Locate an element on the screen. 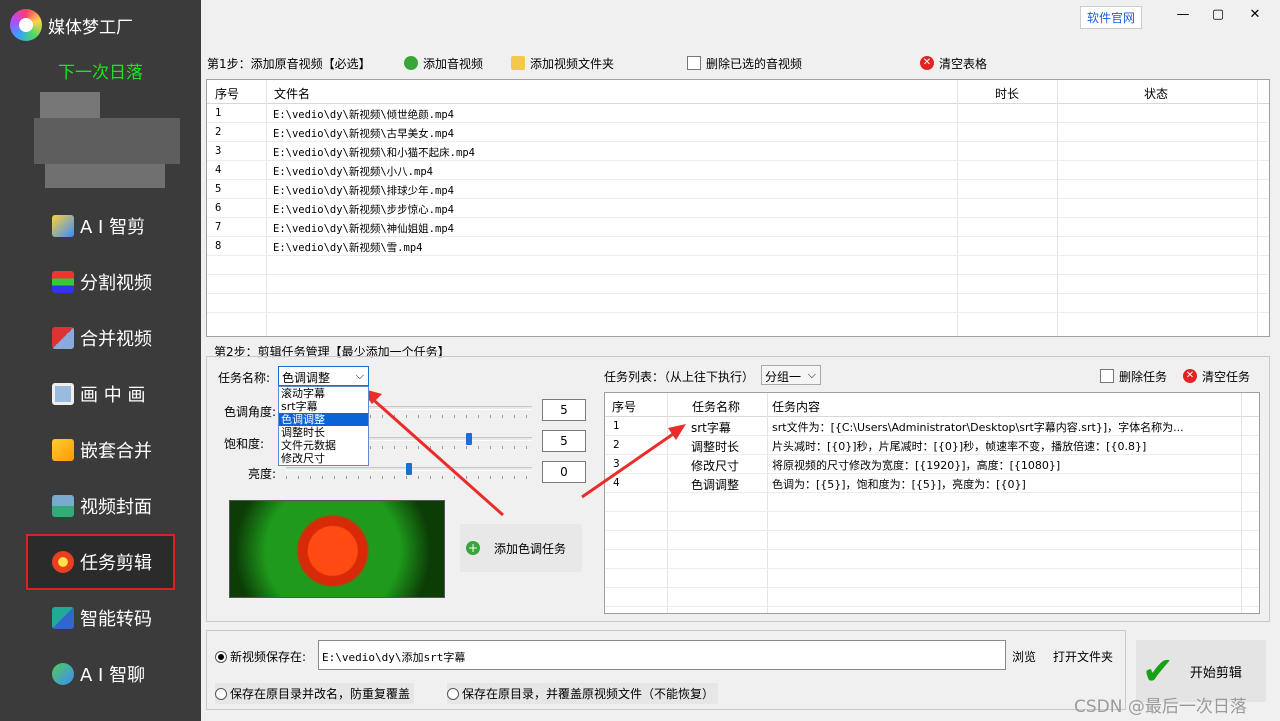 The width and height of the screenshot is (1280, 721). annotation-arrows is located at coordinates (523, 452).